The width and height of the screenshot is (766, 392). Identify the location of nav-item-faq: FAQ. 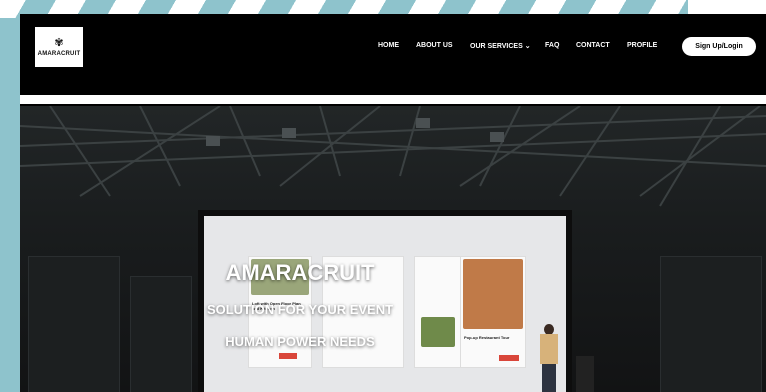
(552, 45).